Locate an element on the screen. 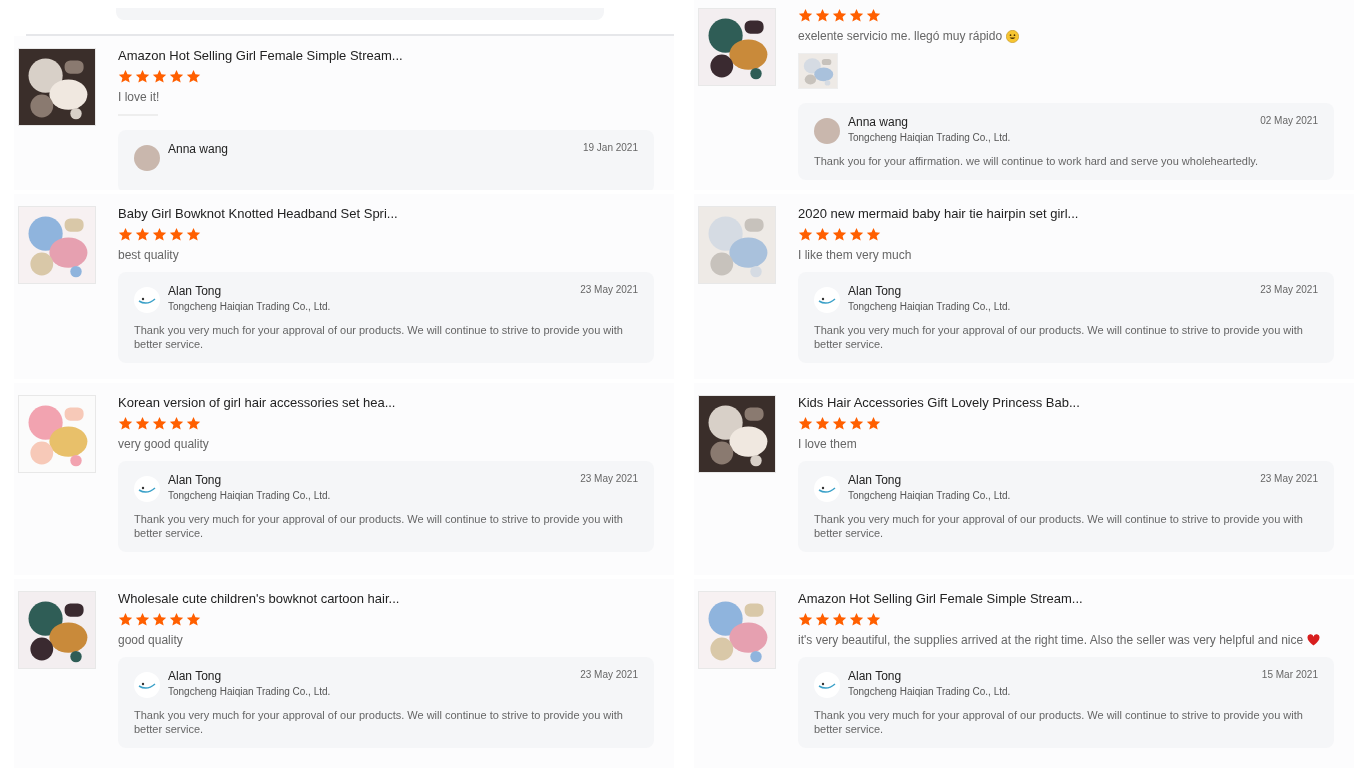 This screenshot has width=1366, height=768. review-comment: best quality is located at coordinates (148, 255).